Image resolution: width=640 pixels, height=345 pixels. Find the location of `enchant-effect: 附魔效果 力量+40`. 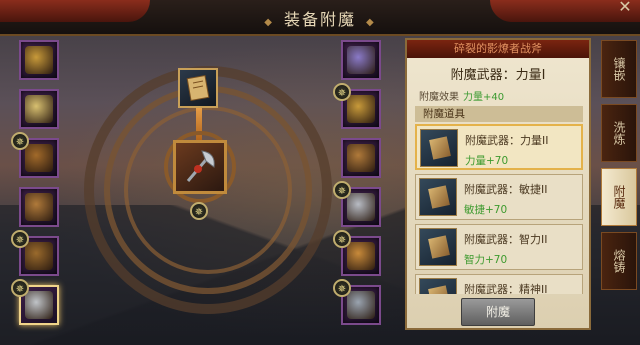

enchant-effect: 附魔效果 力量+40 is located at coordinates (461, 95).